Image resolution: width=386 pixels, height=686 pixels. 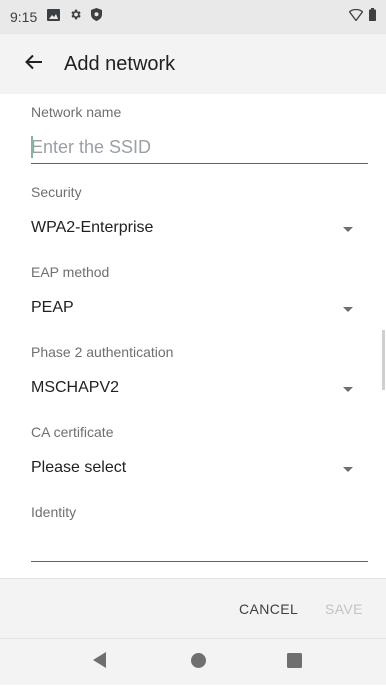 I want to click on dialog-button-bar: CANCEL SAVE, so click(x=193, y=608).